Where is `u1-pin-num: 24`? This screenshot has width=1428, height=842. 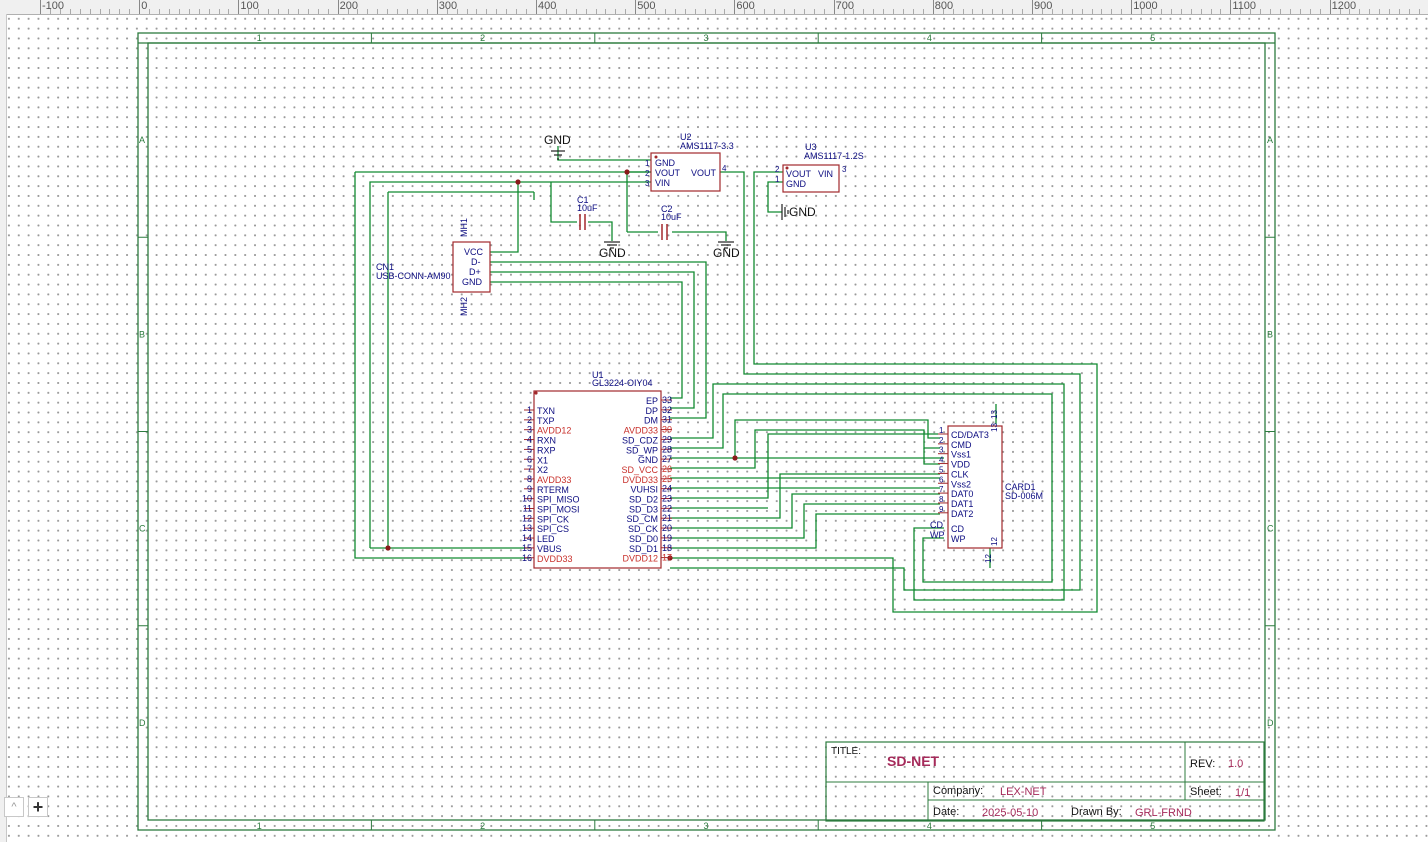 u1-pin-num: 24 is located at coordinates (667, 489).